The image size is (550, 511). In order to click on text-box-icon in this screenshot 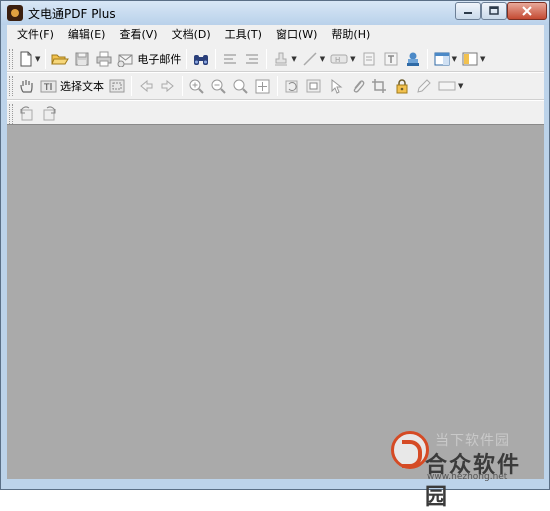, I will do `click(391, 59)`.